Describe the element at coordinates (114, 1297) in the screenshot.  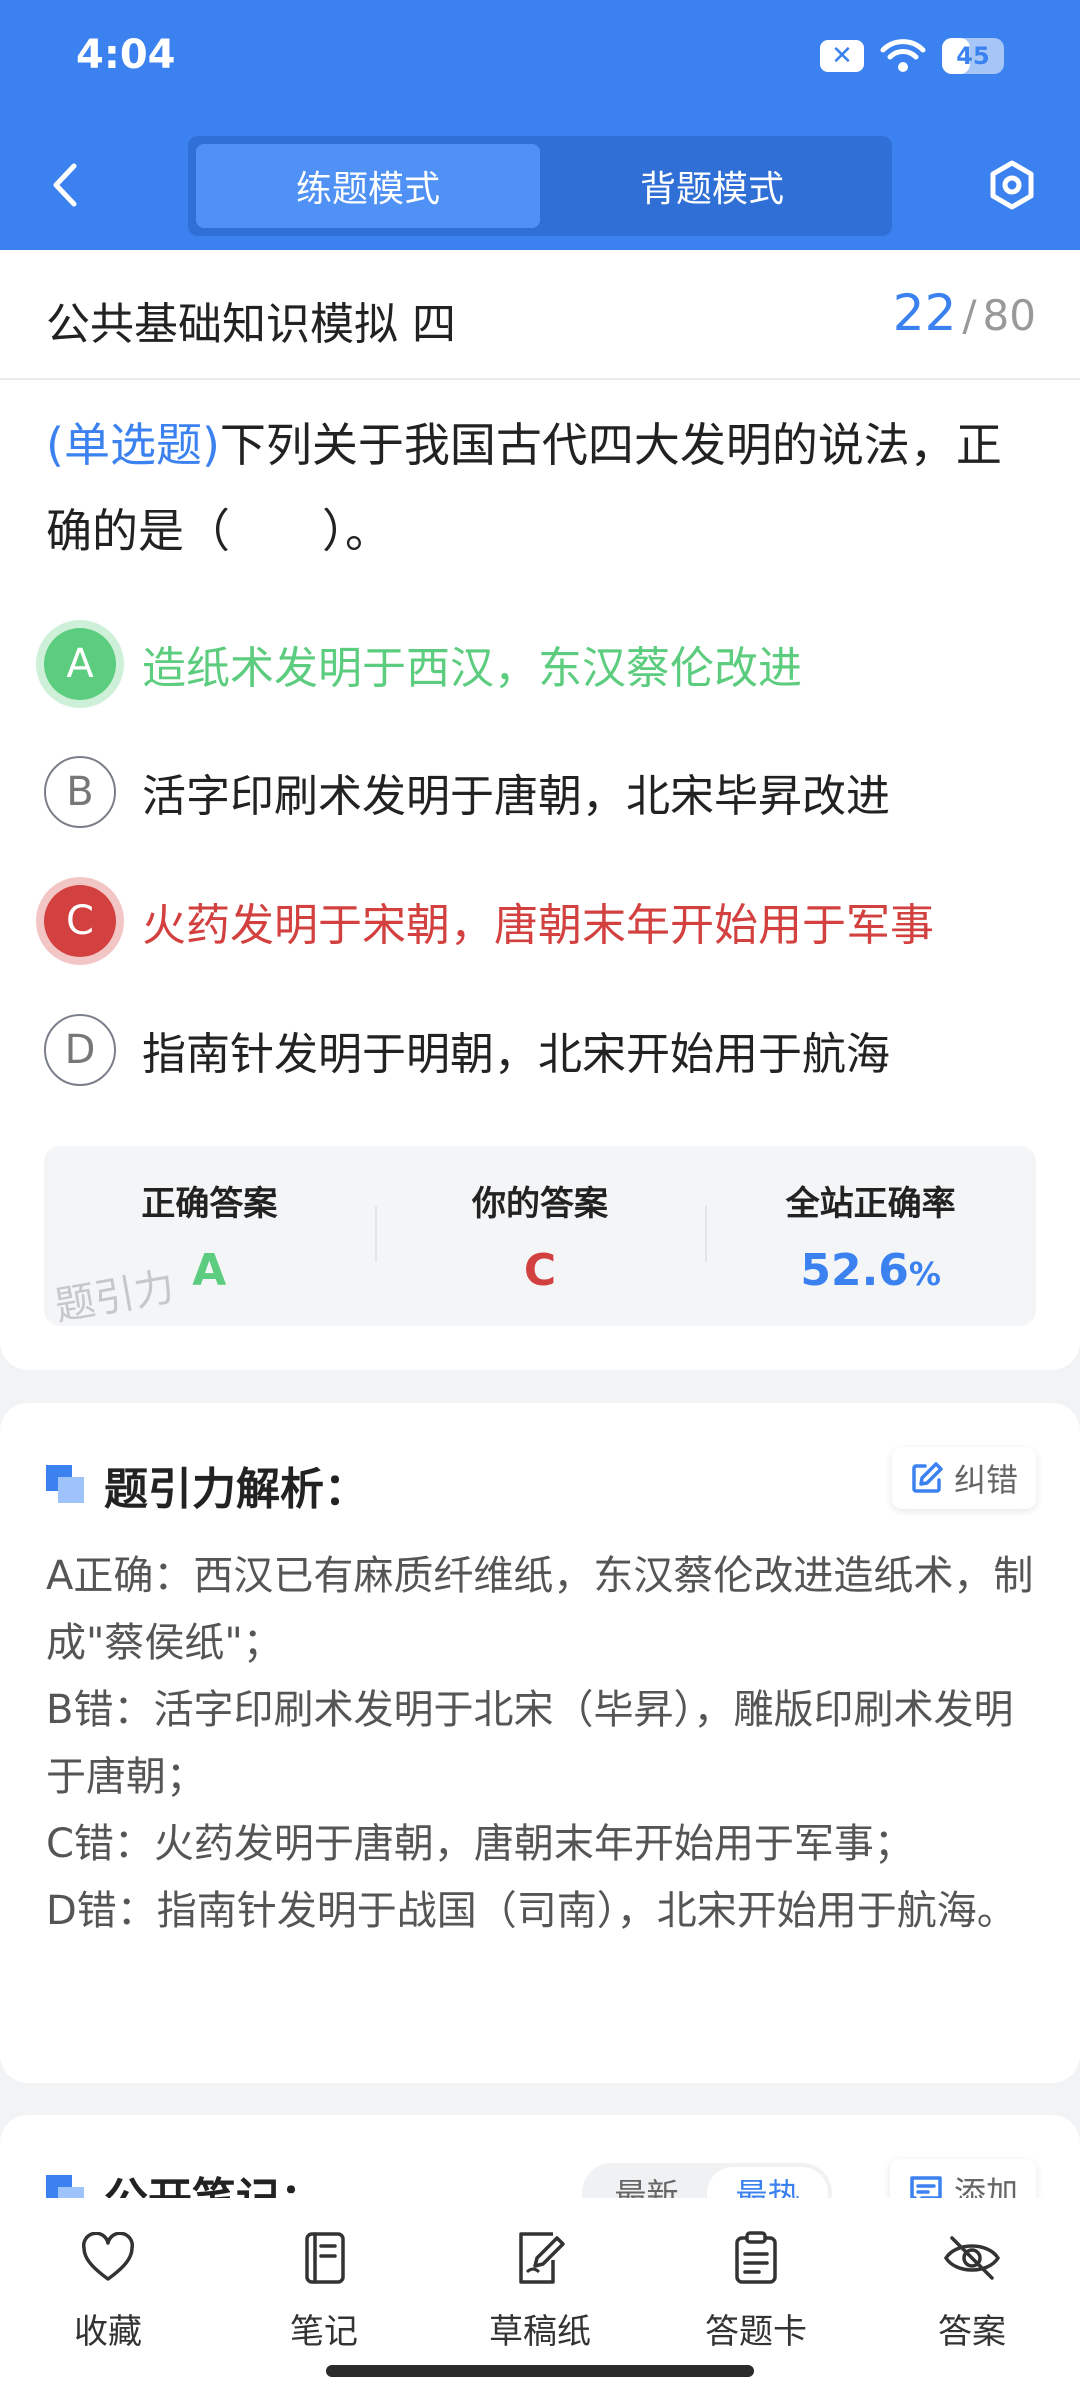
I see `watermark: 题引力` at that location.